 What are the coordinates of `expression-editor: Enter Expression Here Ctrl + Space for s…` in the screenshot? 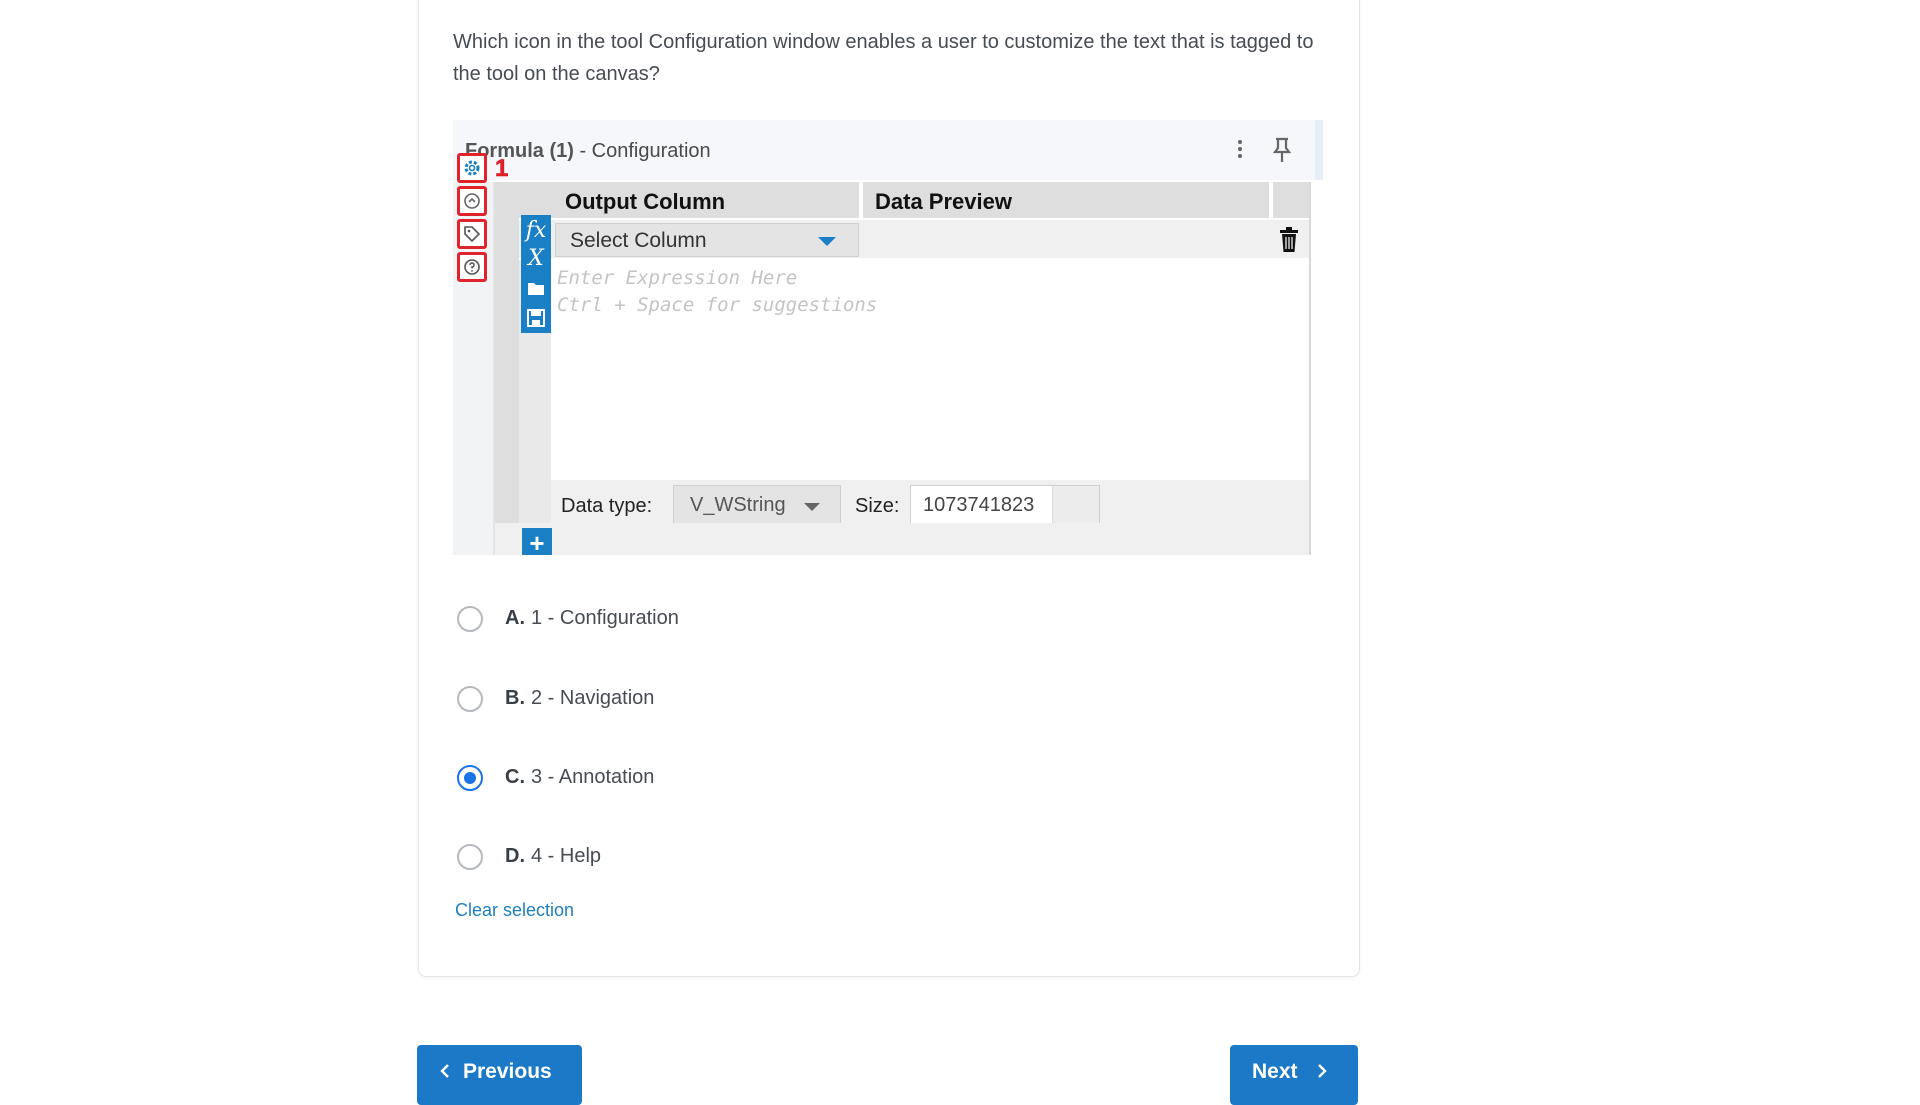 It's located at (717, 292).